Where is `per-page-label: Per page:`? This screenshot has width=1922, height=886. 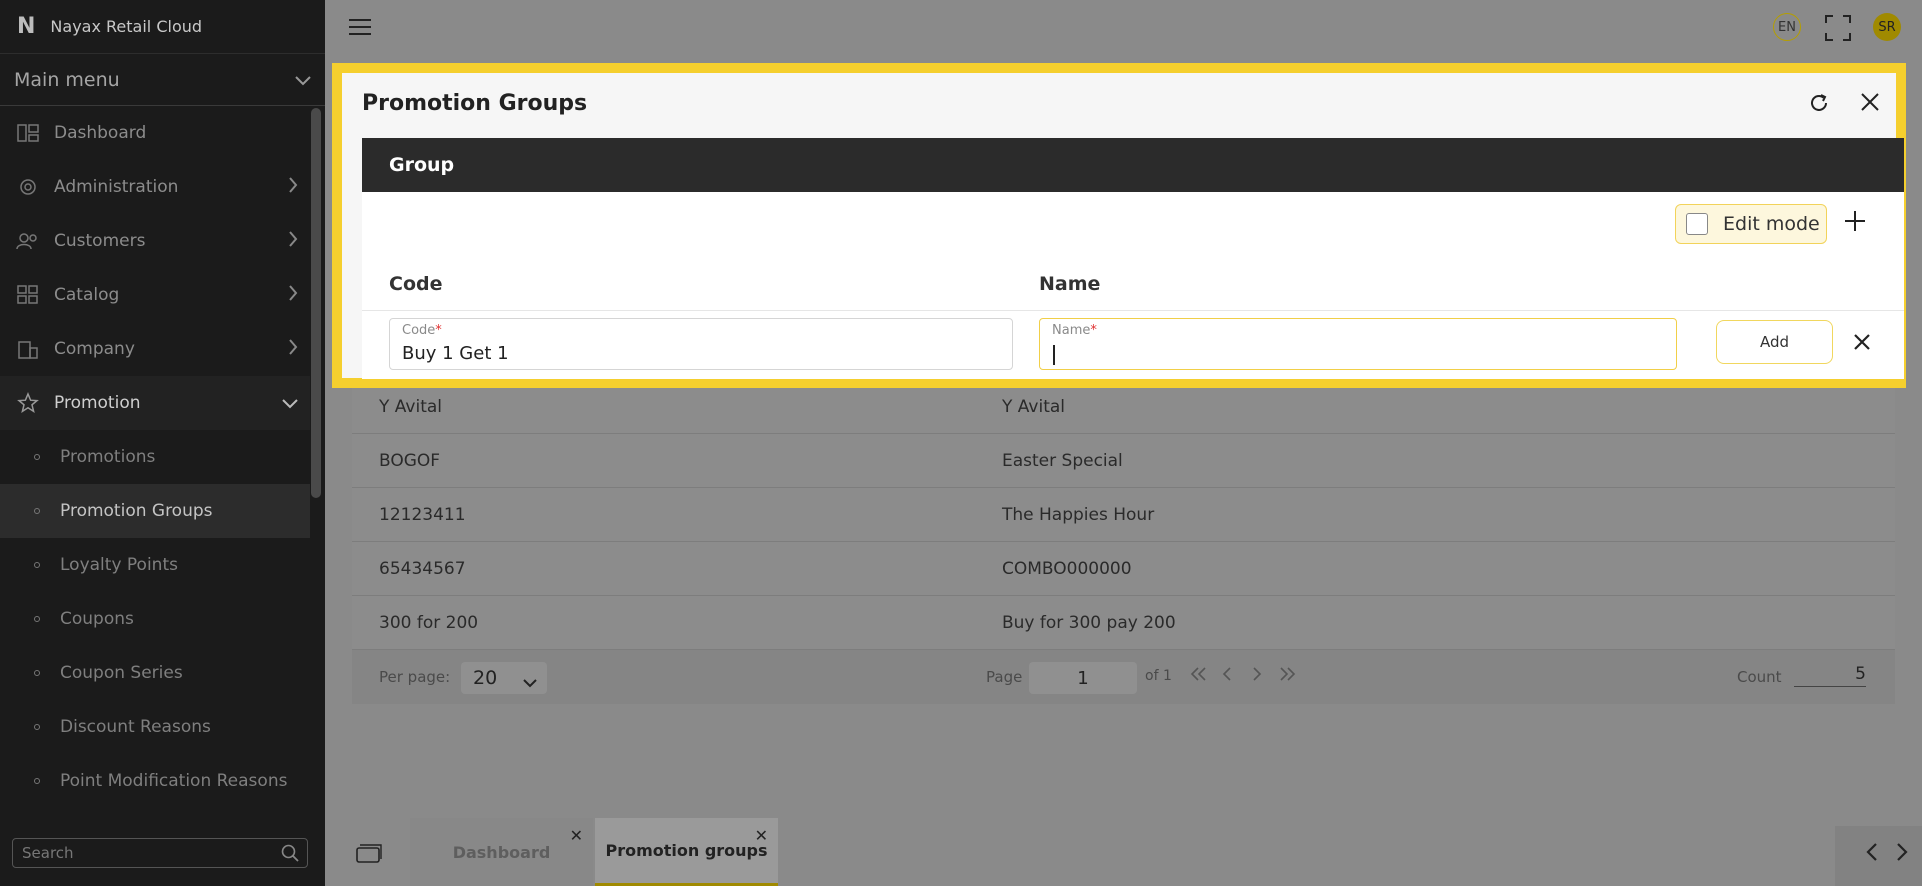 per-page-label: Per page: is located at coordinates (415, 677).